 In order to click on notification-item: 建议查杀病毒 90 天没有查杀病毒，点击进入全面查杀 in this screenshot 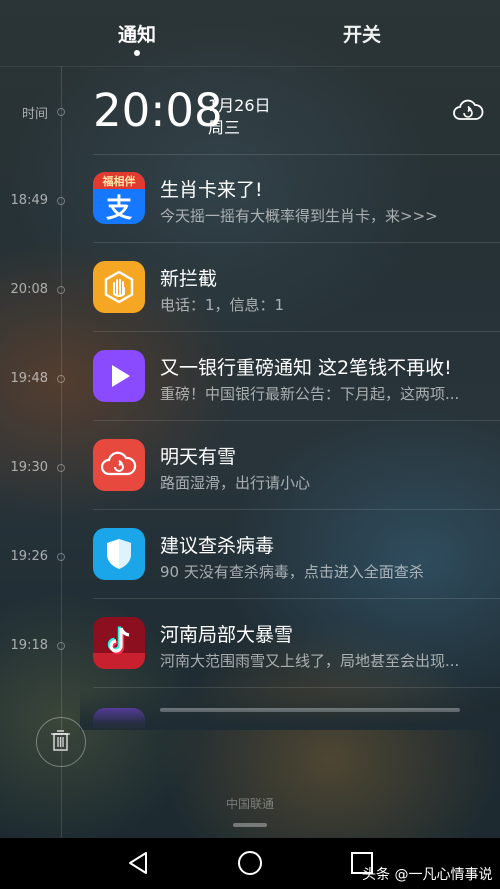, I will do `click(296, 555)`.